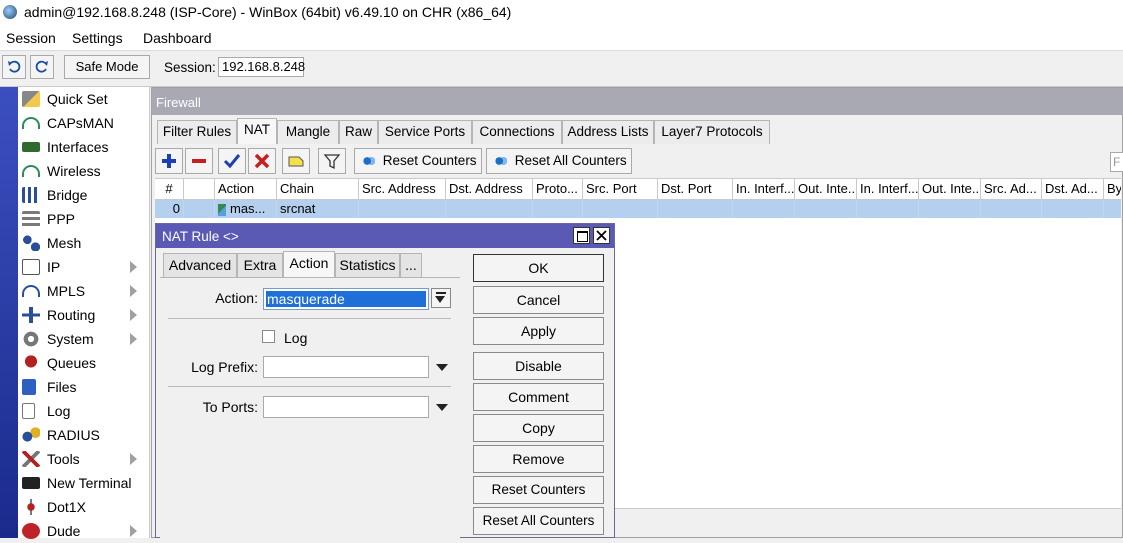 This screenshot has width=1123, height=543. What do you see at coordinates (358, 132) in the screenshot?
I see `tab-raw: Raw` at bounding box center [358, 132].